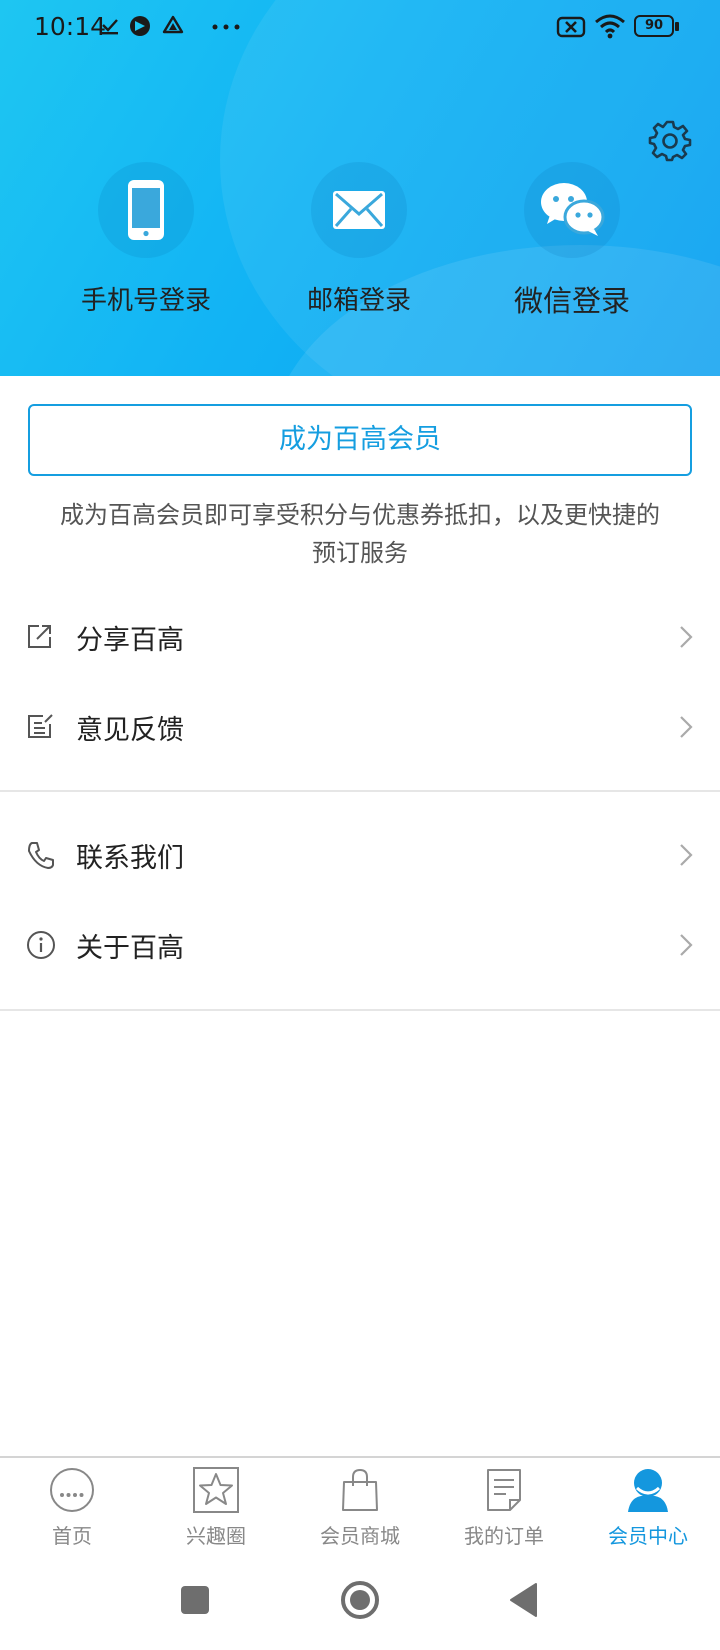  Describe the element at coordinates (571, 301) in the screenshot. I see `wechat-login-label: 微信登录` at that location.